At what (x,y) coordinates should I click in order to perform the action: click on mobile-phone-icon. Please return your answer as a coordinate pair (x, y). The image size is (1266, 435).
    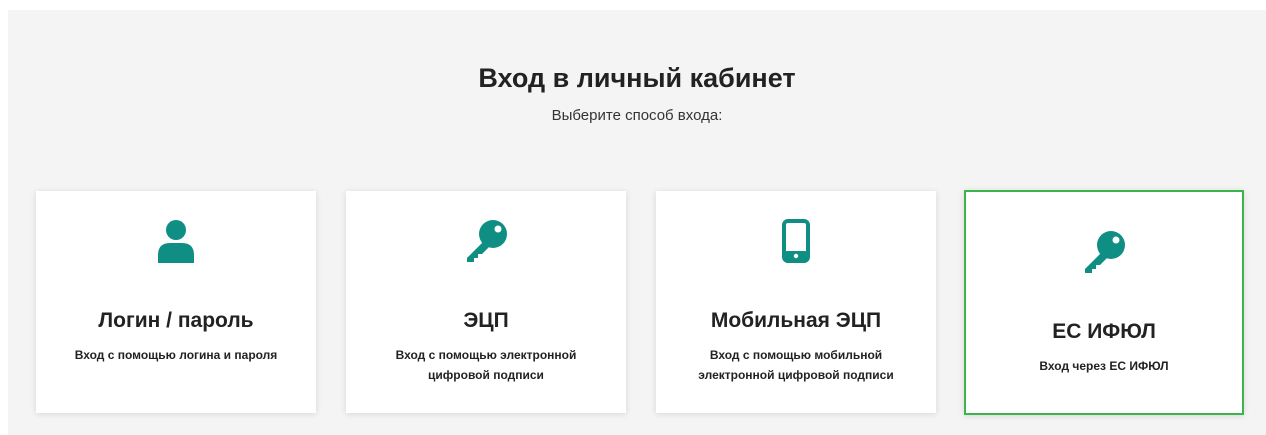
    Looking at the image, I should click on (796, 241).